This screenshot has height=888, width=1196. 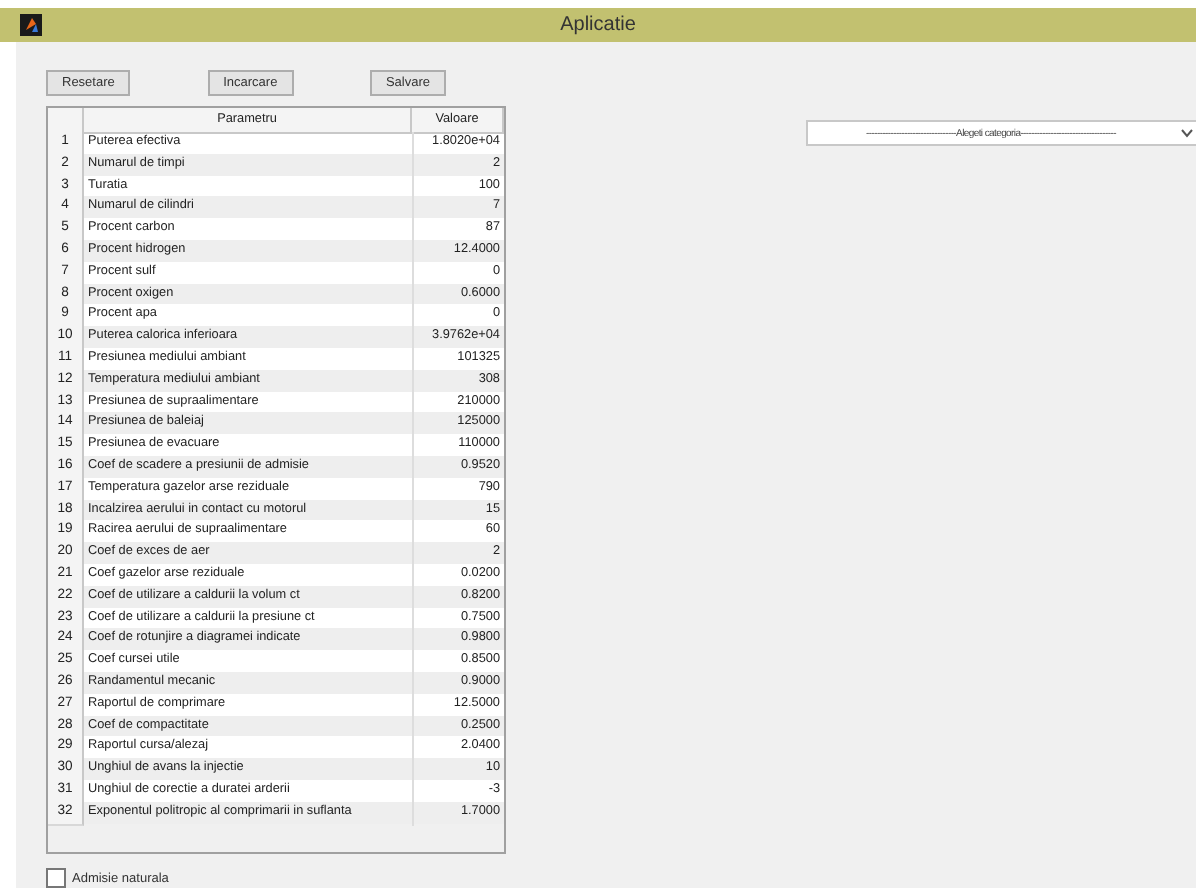 I want to click on checkbox, so click(x=56, y=878).